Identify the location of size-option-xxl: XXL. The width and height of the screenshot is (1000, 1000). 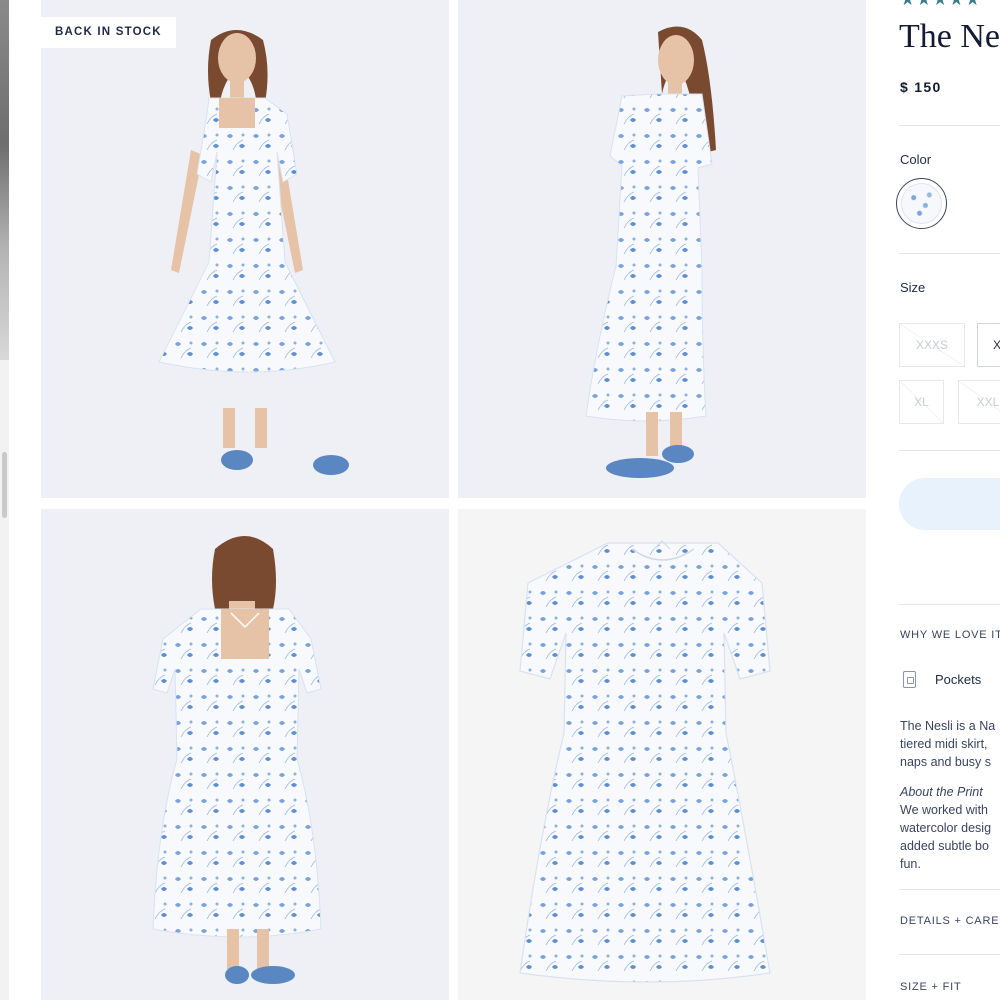
(979, 402).